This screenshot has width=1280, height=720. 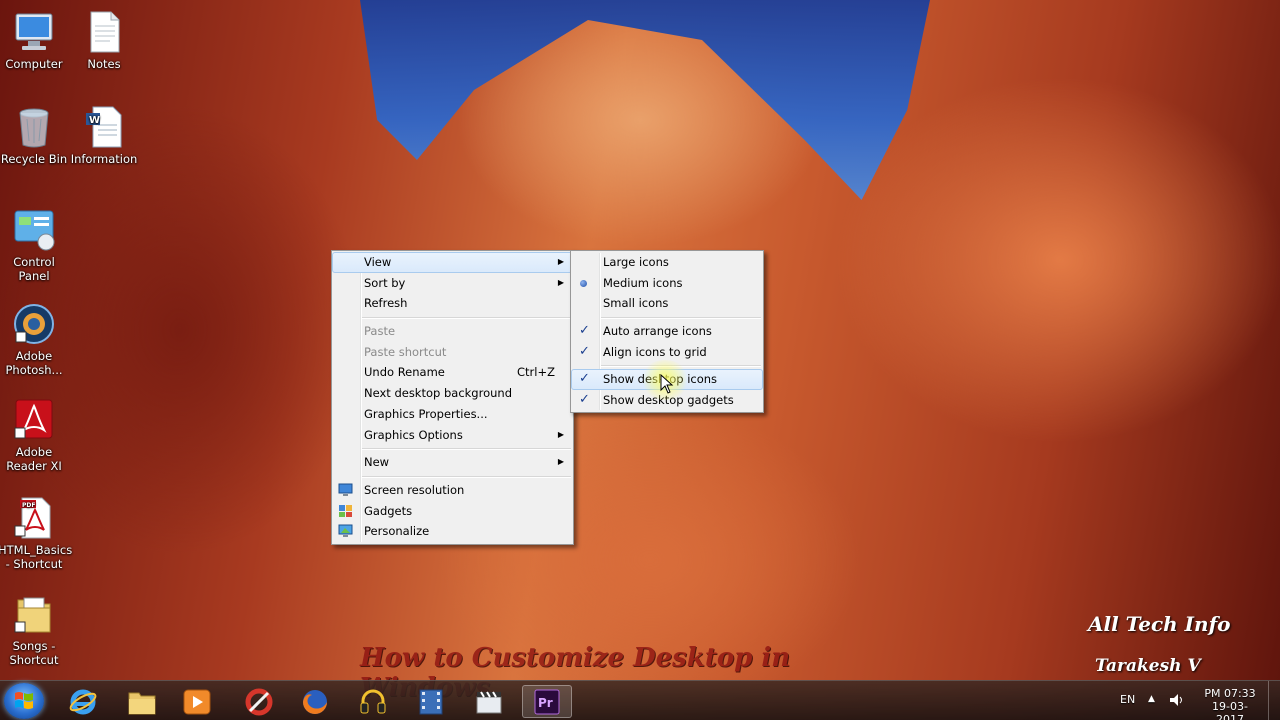 What do you see at coordinates (452, 372) in the screenshot?
I see `menu-item-undo-rename: Undo Rename Ctrl+Z` at bounding box center [452, 372].